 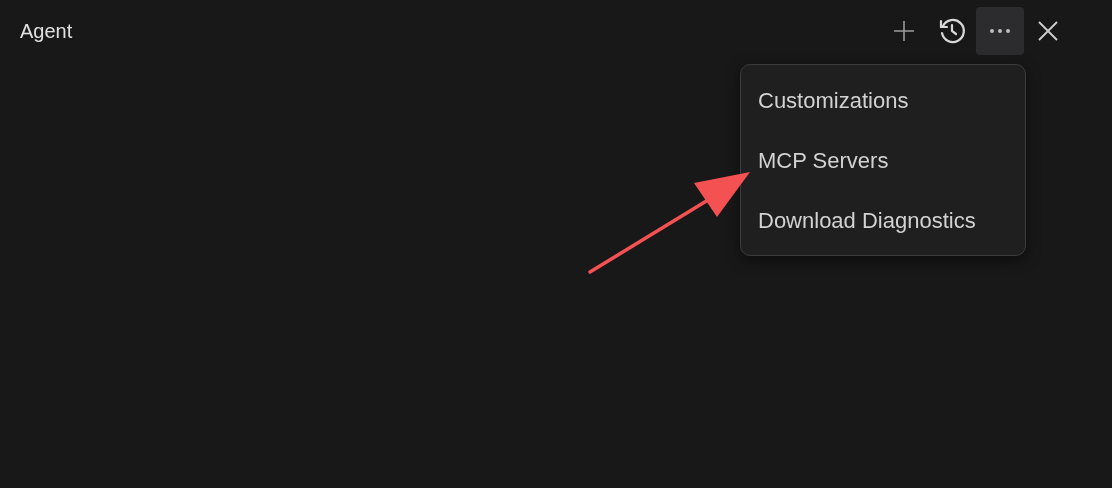 What do you see at coordinates (883, 161) in the screenshot?
I see `menu-item: MCP Servers` at bounding box center [883, 161].